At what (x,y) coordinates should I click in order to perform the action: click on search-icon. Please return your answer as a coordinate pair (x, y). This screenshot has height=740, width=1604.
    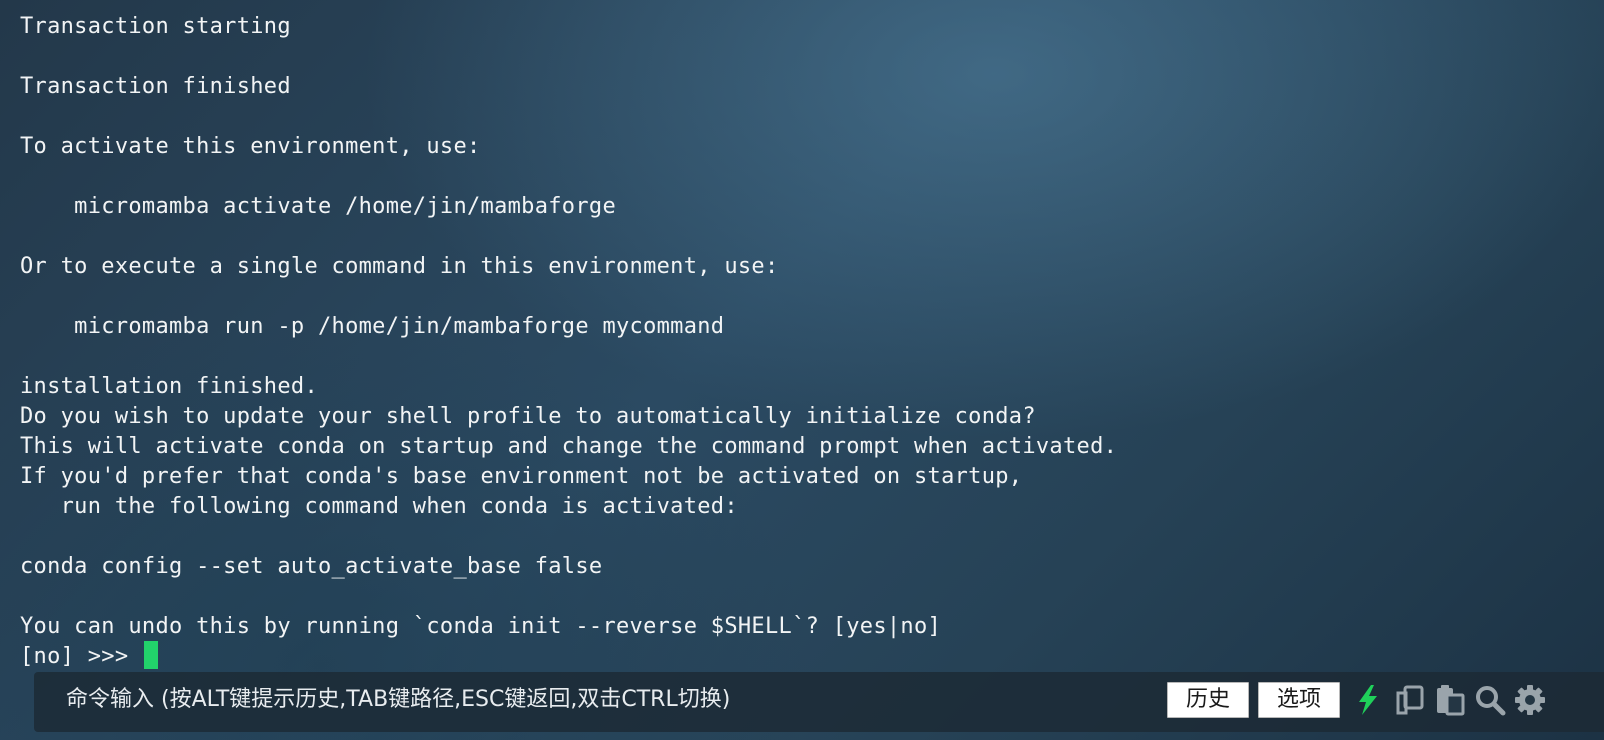
    Looking at the image, I should click on (1490, 700).